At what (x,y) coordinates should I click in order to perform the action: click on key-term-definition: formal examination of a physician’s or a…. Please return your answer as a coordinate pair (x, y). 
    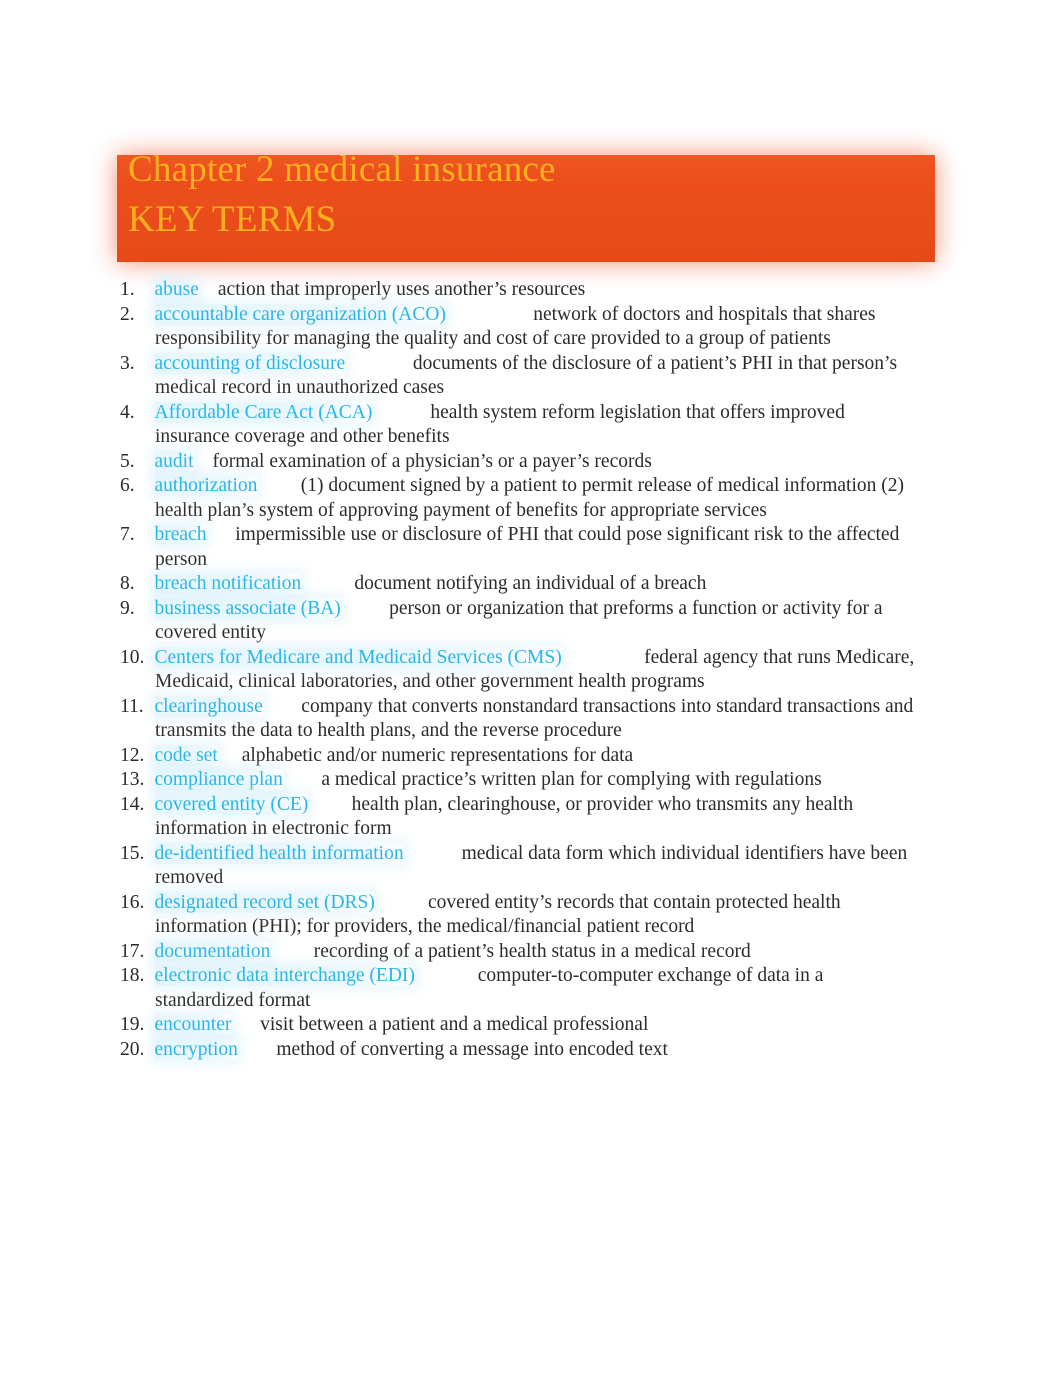
    Looking at the image, I should click on (432, 461).